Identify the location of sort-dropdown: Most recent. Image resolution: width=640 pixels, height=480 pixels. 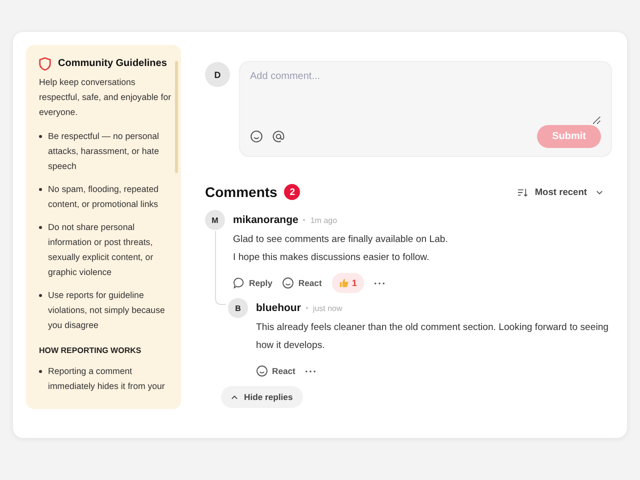
(559, 192).